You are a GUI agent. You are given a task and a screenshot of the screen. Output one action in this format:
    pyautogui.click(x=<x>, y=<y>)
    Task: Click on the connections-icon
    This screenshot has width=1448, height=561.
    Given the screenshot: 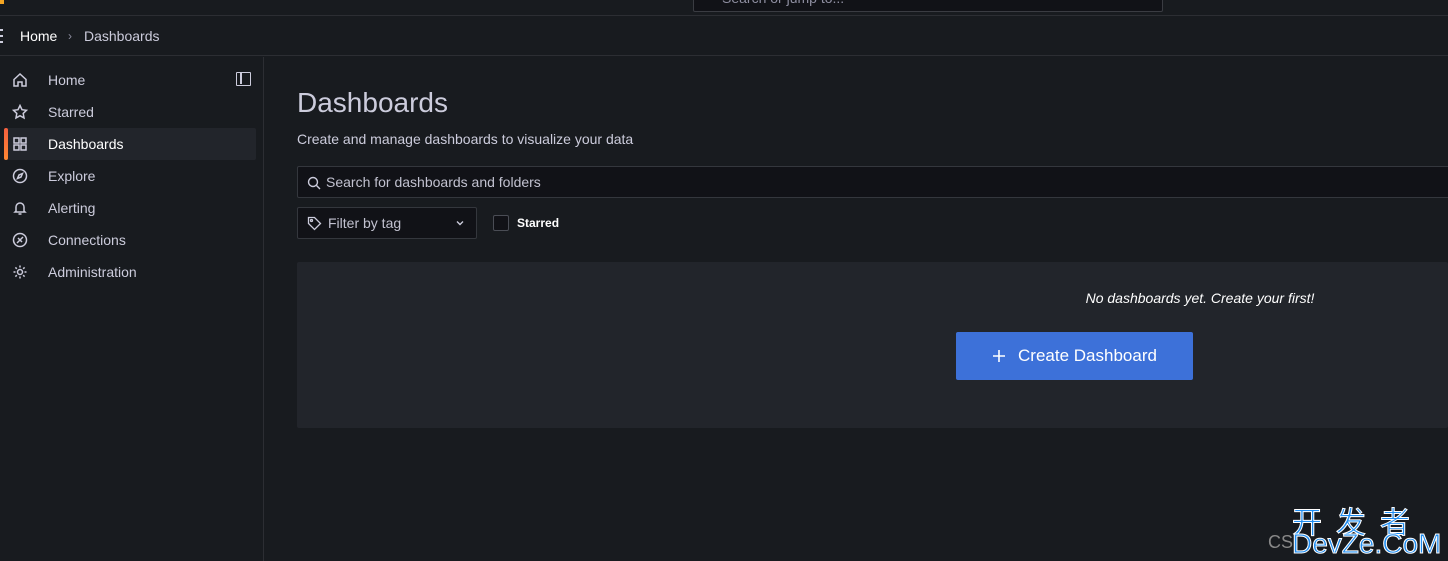 What is the action you would take?
    pyautogui.click(x=20, y=240)
    